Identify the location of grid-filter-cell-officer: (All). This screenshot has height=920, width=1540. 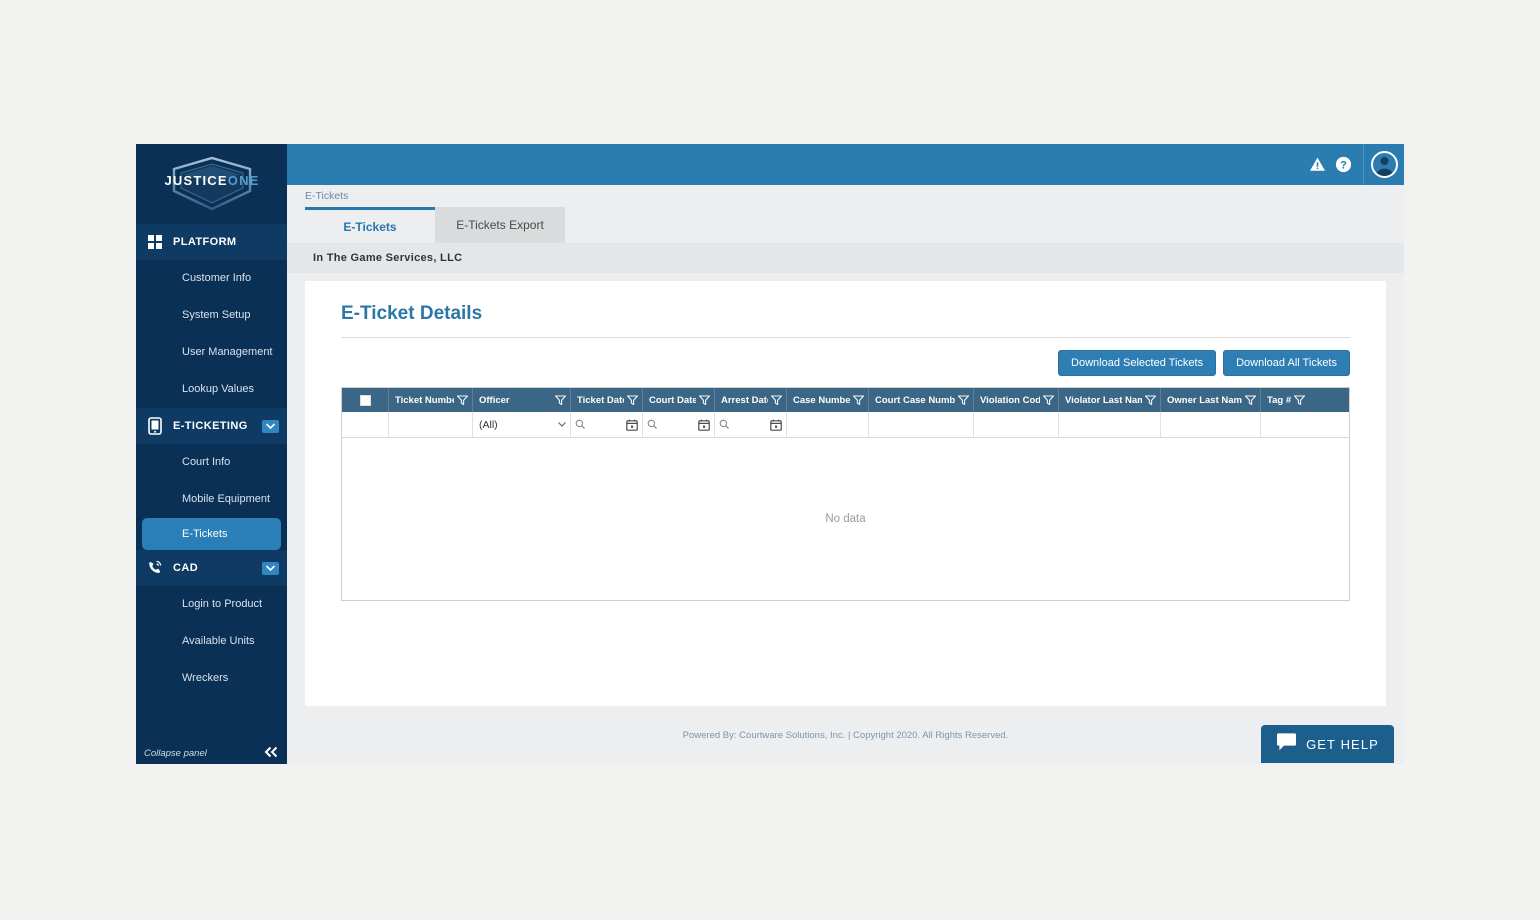
(522, 424).